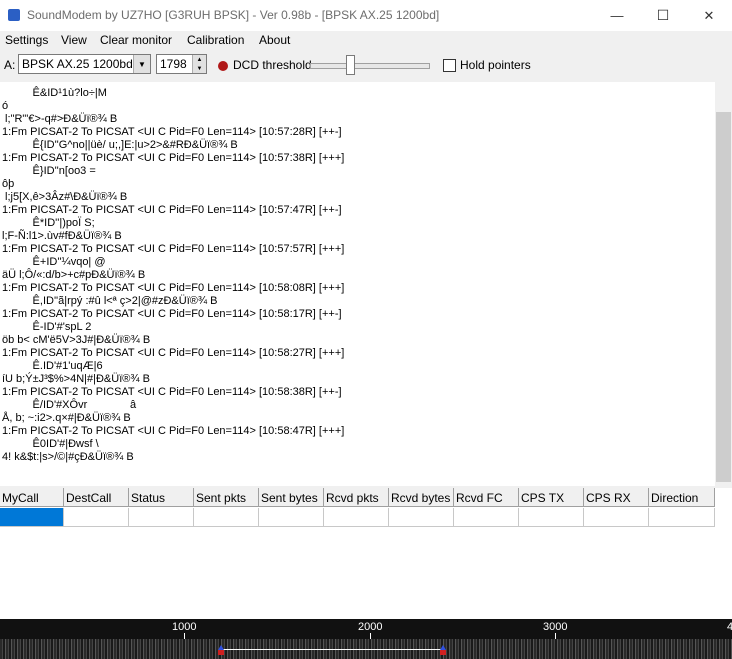 This screenshot has width=732, height=659. What do you see at coordinates (226, 497) in the screenshot?
I see `column-header: Sent pkts` at bounding box center [226, 497].